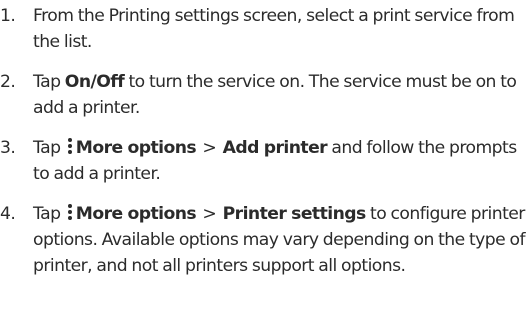 The image size is (526, 335). Describe the element at coordinates (294, 214) in the screenshot. I see `printer-settings-label: Printer settings` at that location.